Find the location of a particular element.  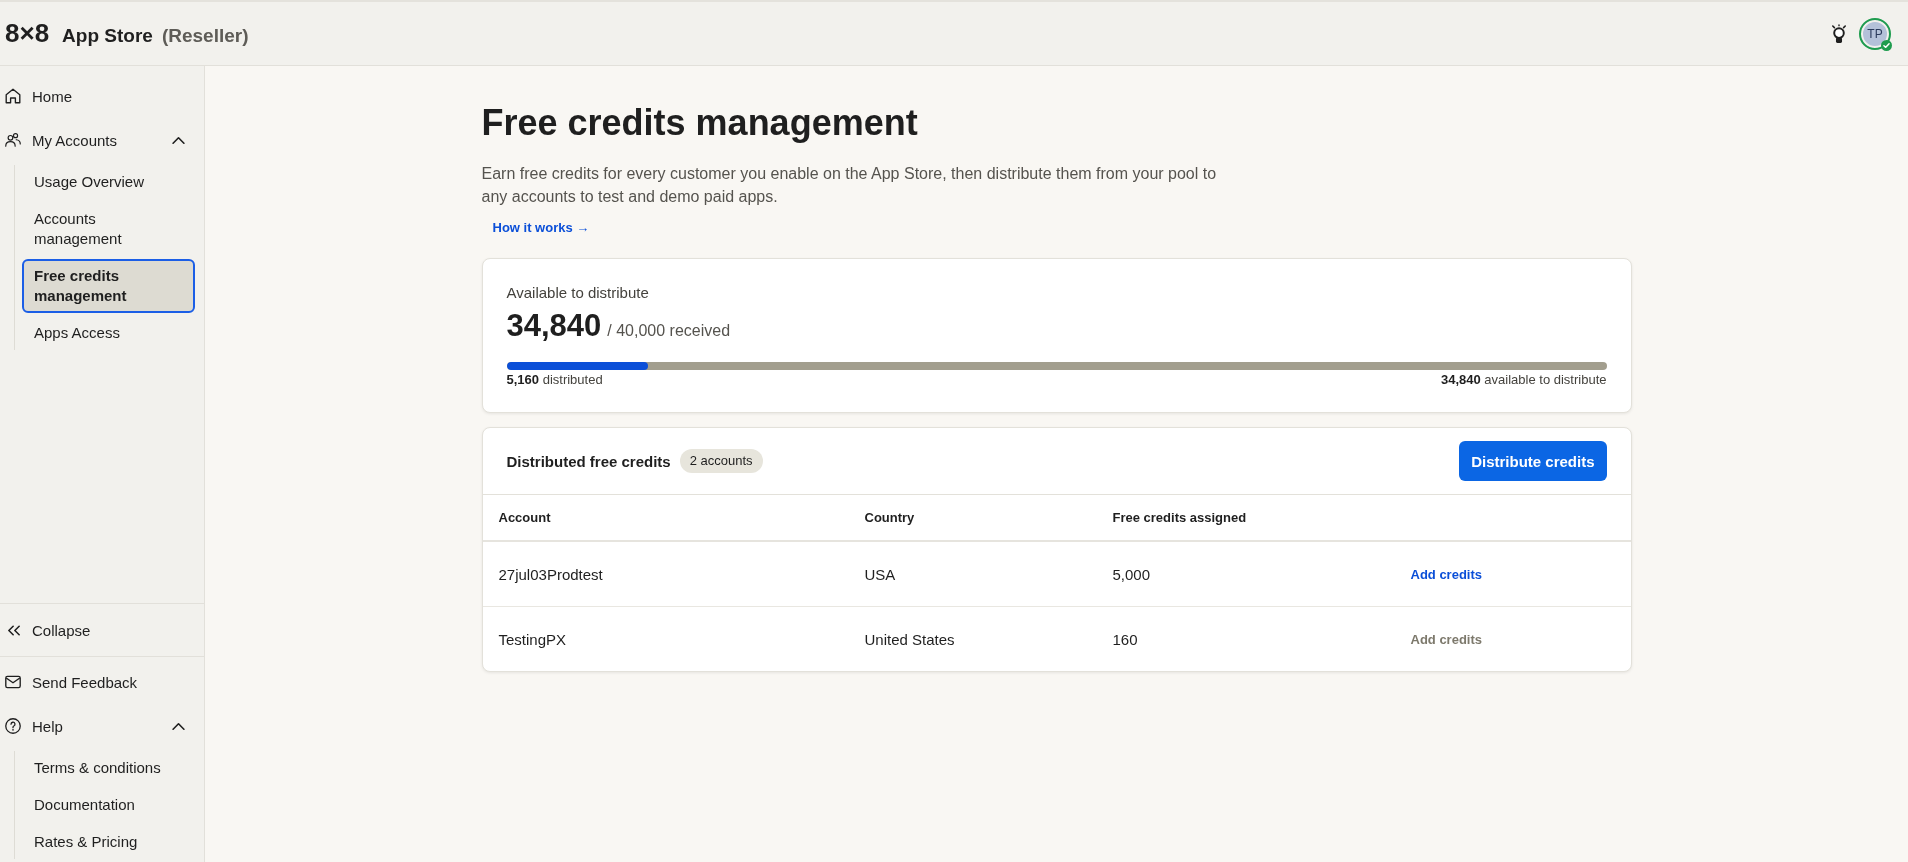

role-label: (Reseller) is located at coordinates (205, 36).